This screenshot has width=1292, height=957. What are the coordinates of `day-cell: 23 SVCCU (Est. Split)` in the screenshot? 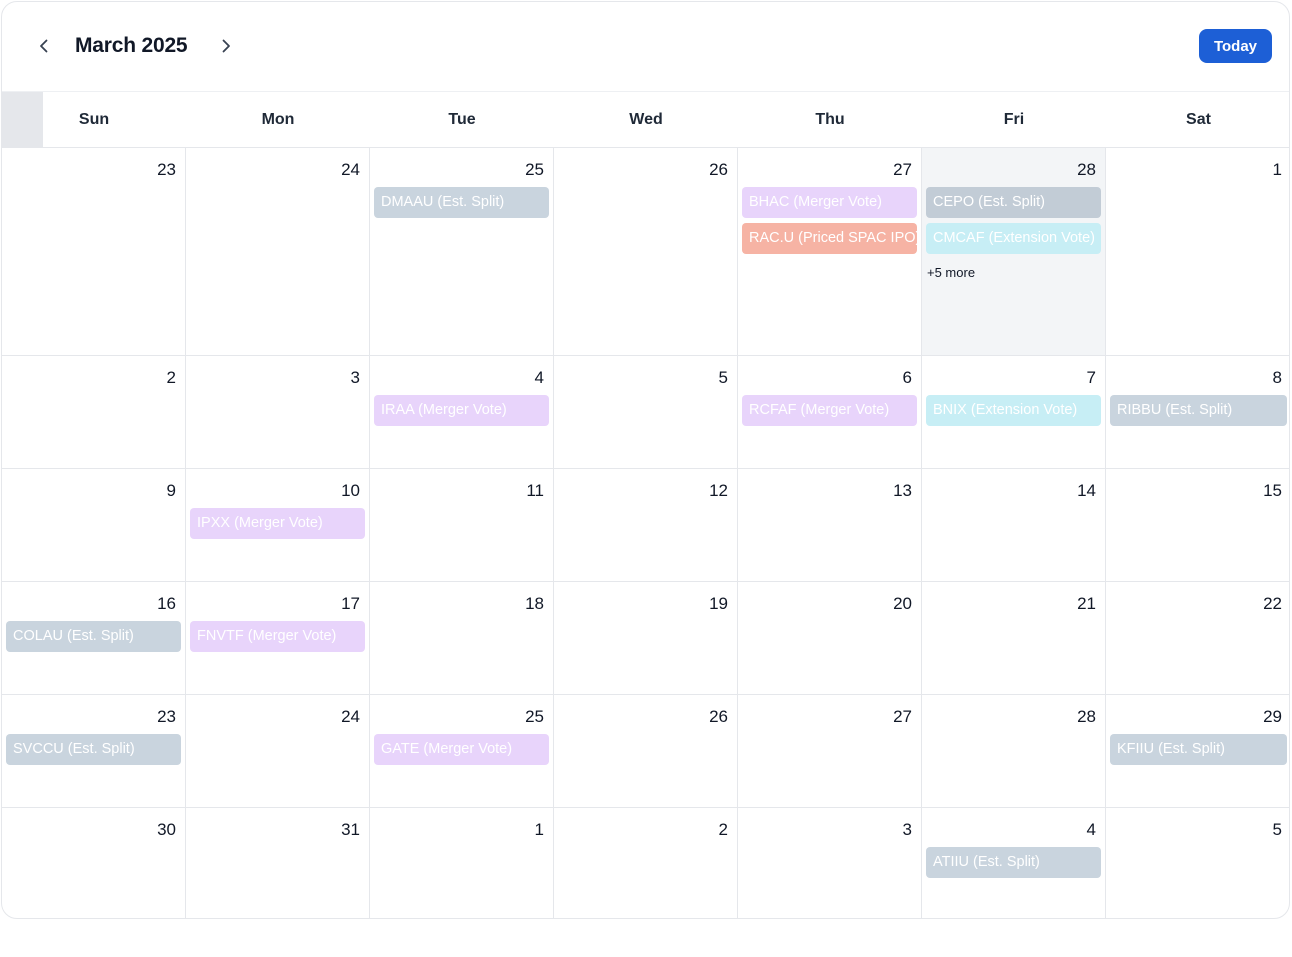 It's located at (94, 751).